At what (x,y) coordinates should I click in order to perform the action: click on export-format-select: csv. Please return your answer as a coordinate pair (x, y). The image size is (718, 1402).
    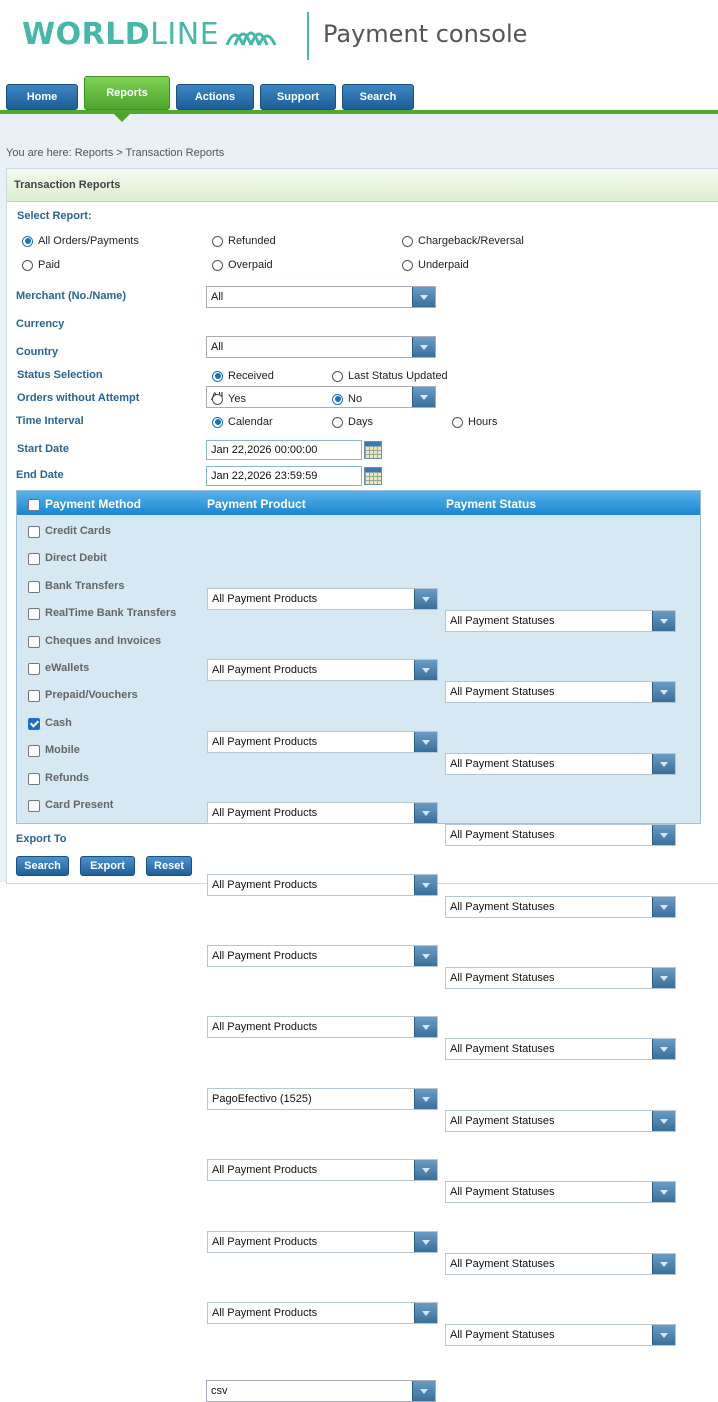
    Looking at the image, I should click on (321, 1391).